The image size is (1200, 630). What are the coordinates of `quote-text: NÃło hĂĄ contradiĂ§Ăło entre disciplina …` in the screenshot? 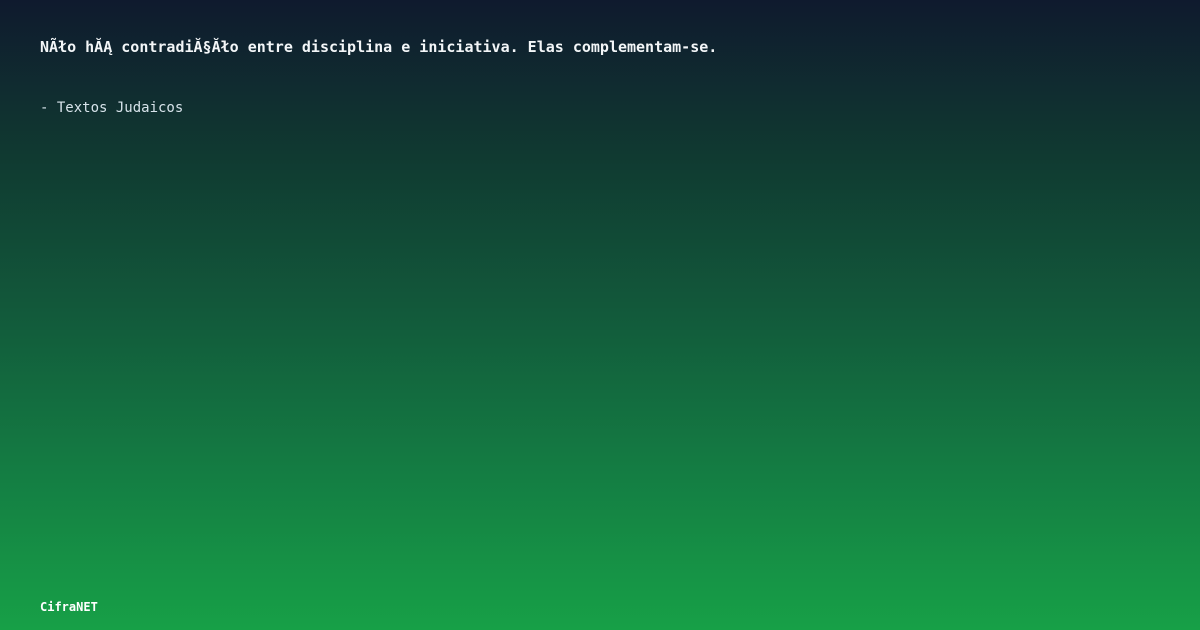 It's located at (379, 47).